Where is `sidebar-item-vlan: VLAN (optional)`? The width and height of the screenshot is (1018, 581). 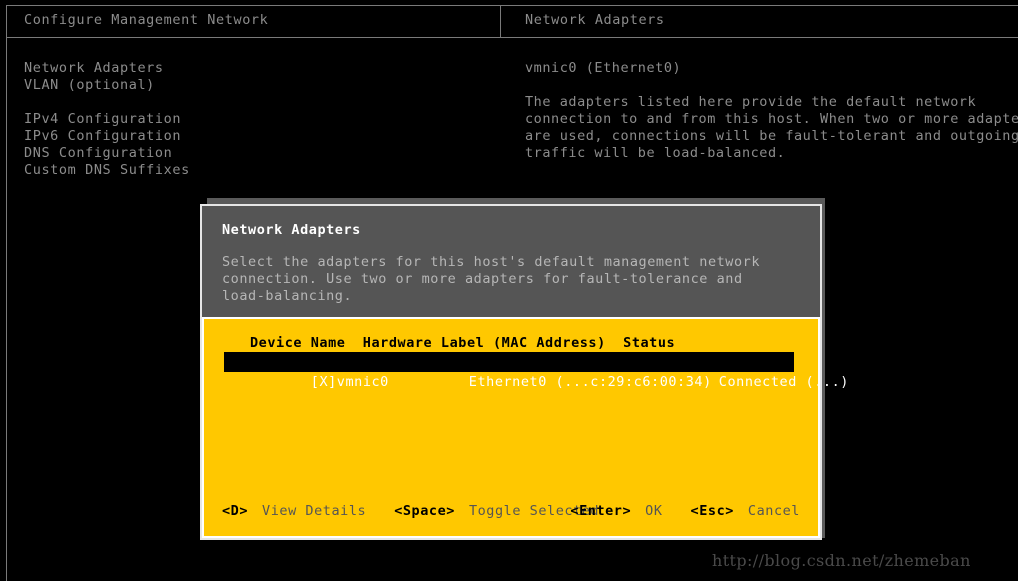 sidebar-item-vlan: VLAN (optional) is located at coordinates (234, 85).